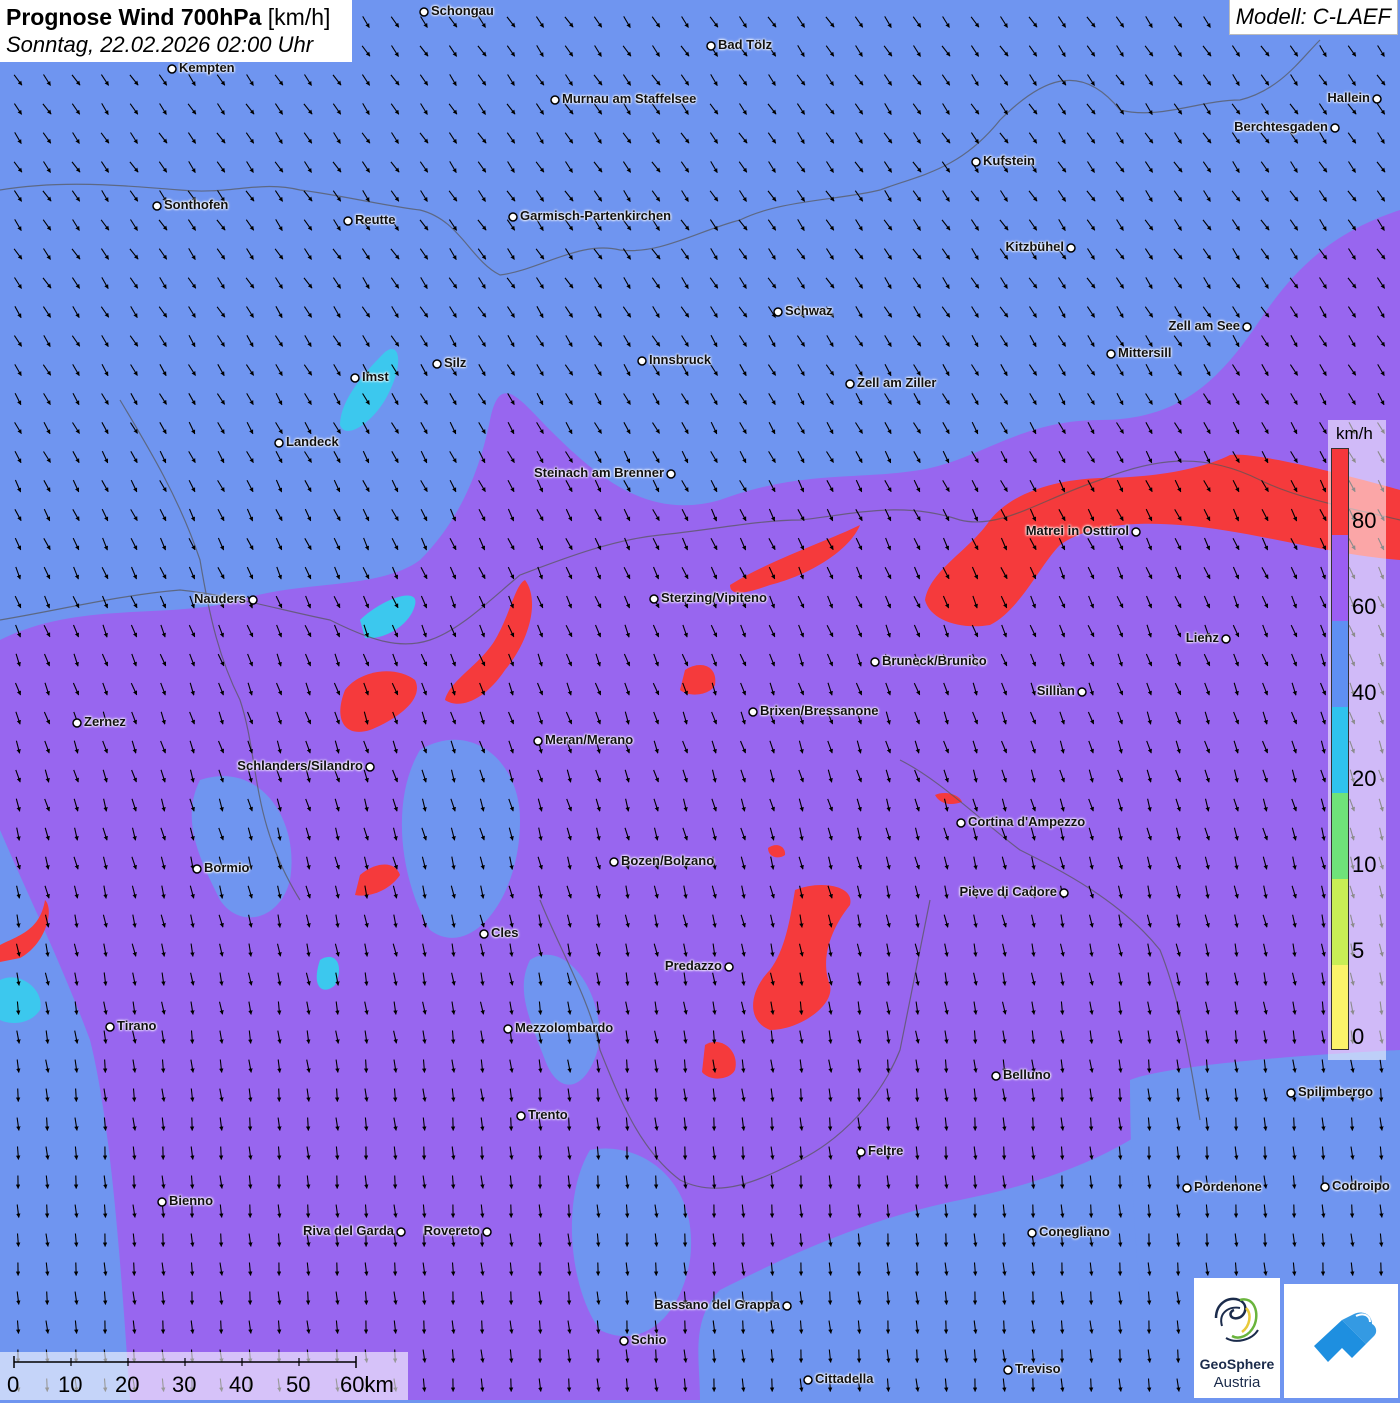 The width and height of the screenshot is (1400, 1403). I want to click on legend-label: 5, so click(1358, 951).